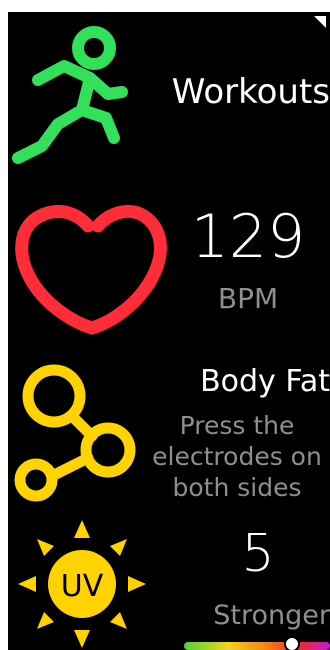 The width and height of the screenshot is (330, 650). I want to click on running-person-icon, so click(70, 95).